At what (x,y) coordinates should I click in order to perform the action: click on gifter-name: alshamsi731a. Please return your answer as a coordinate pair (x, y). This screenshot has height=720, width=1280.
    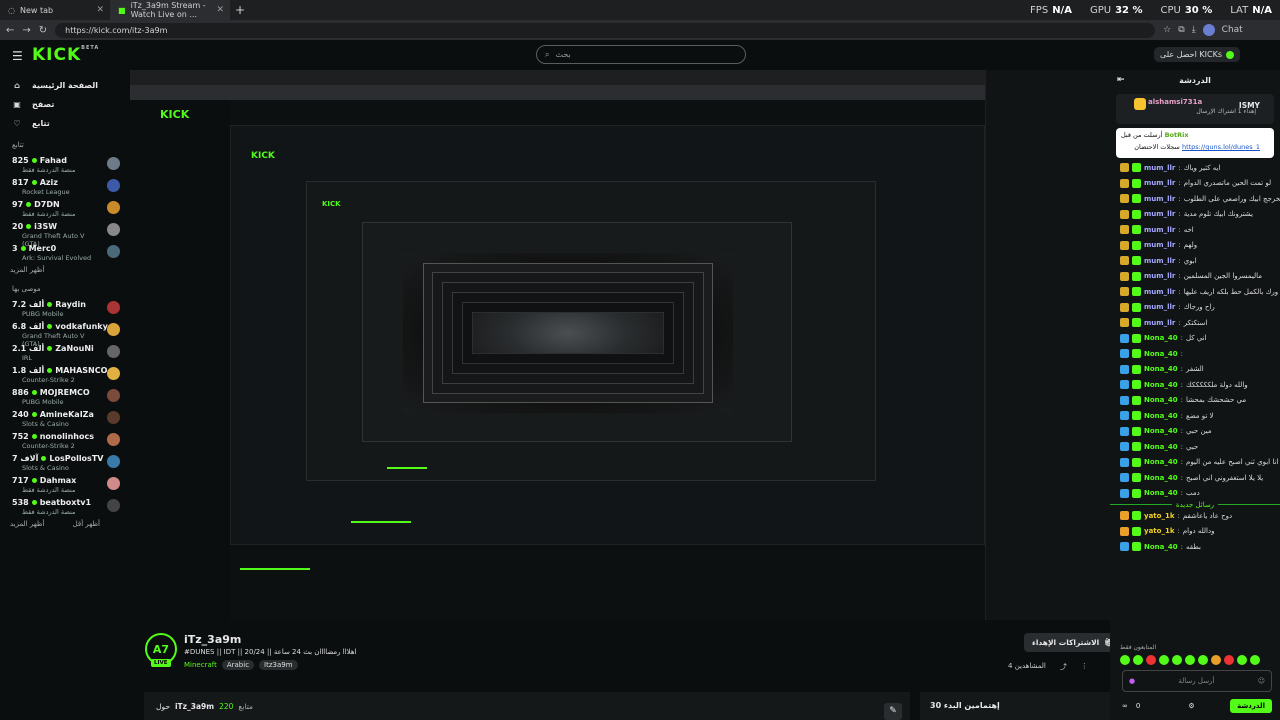
    Looking at the image, I should click on (1175, 102).